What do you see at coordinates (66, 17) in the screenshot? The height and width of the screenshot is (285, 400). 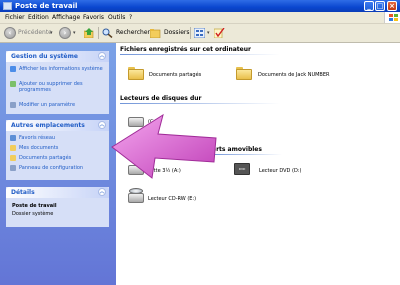 I see `menu-affichage: Affichage` at bounding box center [66, 17].